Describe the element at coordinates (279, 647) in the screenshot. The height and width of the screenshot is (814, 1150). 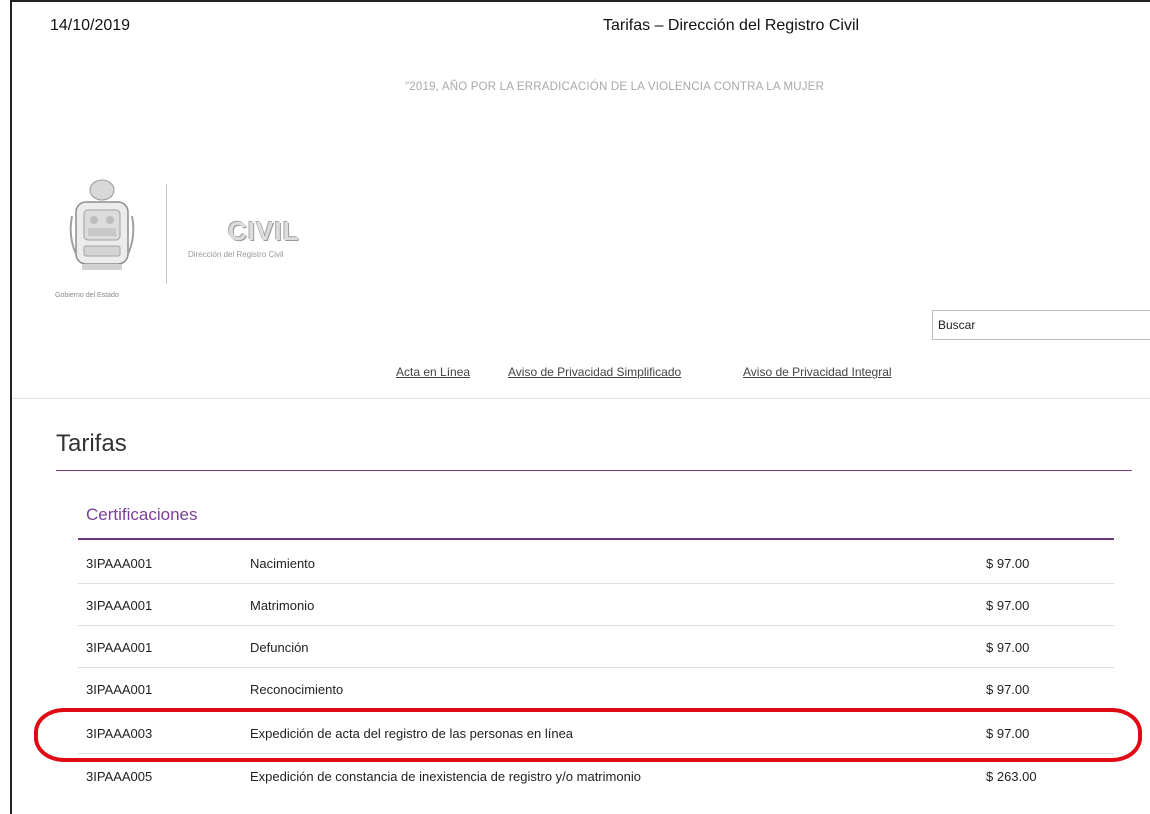
I see `row-description: Defunción` at that location.